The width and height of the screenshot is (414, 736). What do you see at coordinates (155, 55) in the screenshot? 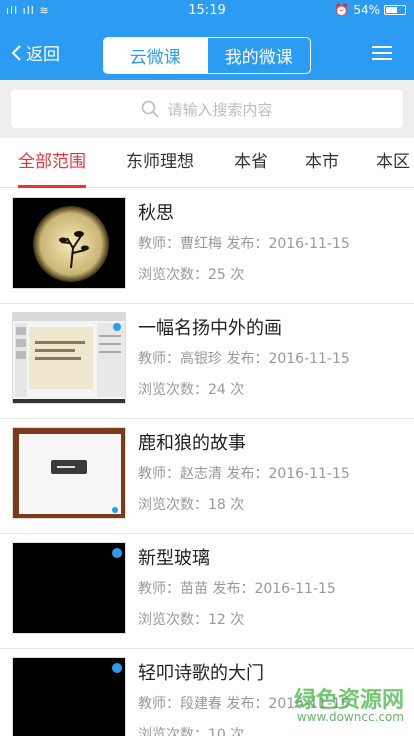
I see `tab-cloud-courses: 云微课` at bounding box center [155, 55].